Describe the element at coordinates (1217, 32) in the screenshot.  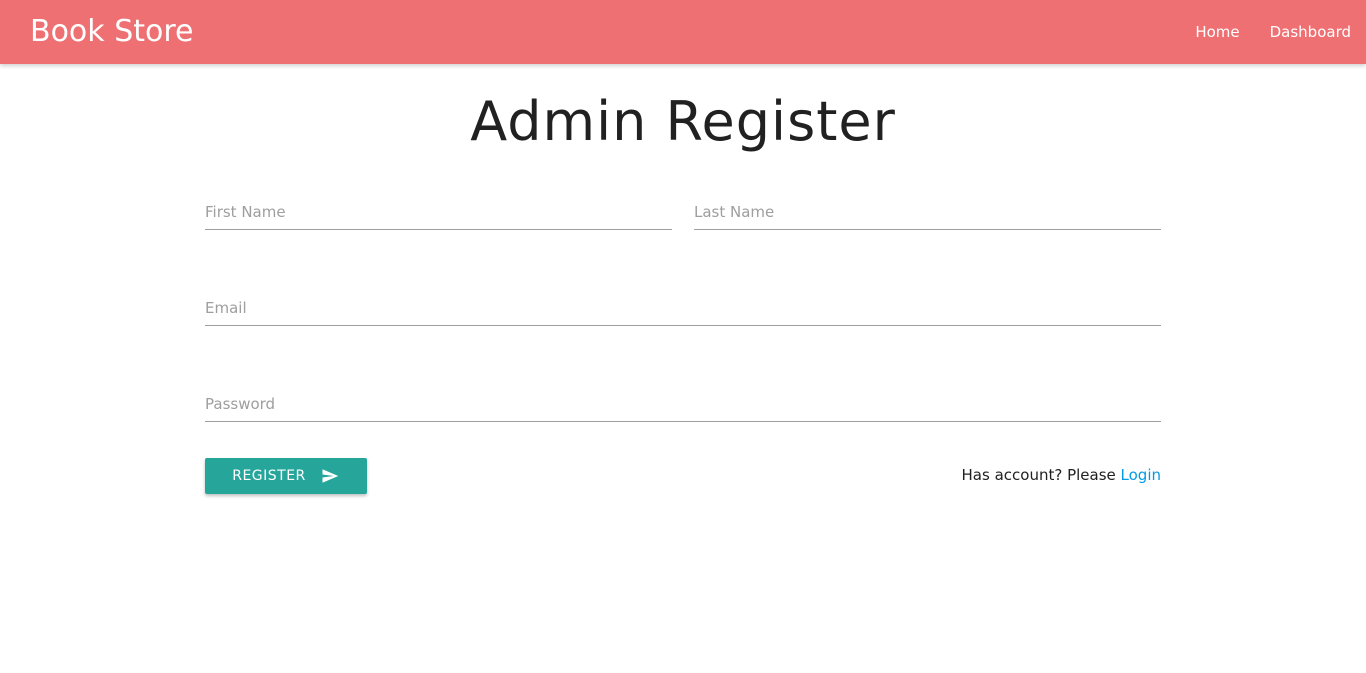
I see `nav-link-home: Home` at that location.